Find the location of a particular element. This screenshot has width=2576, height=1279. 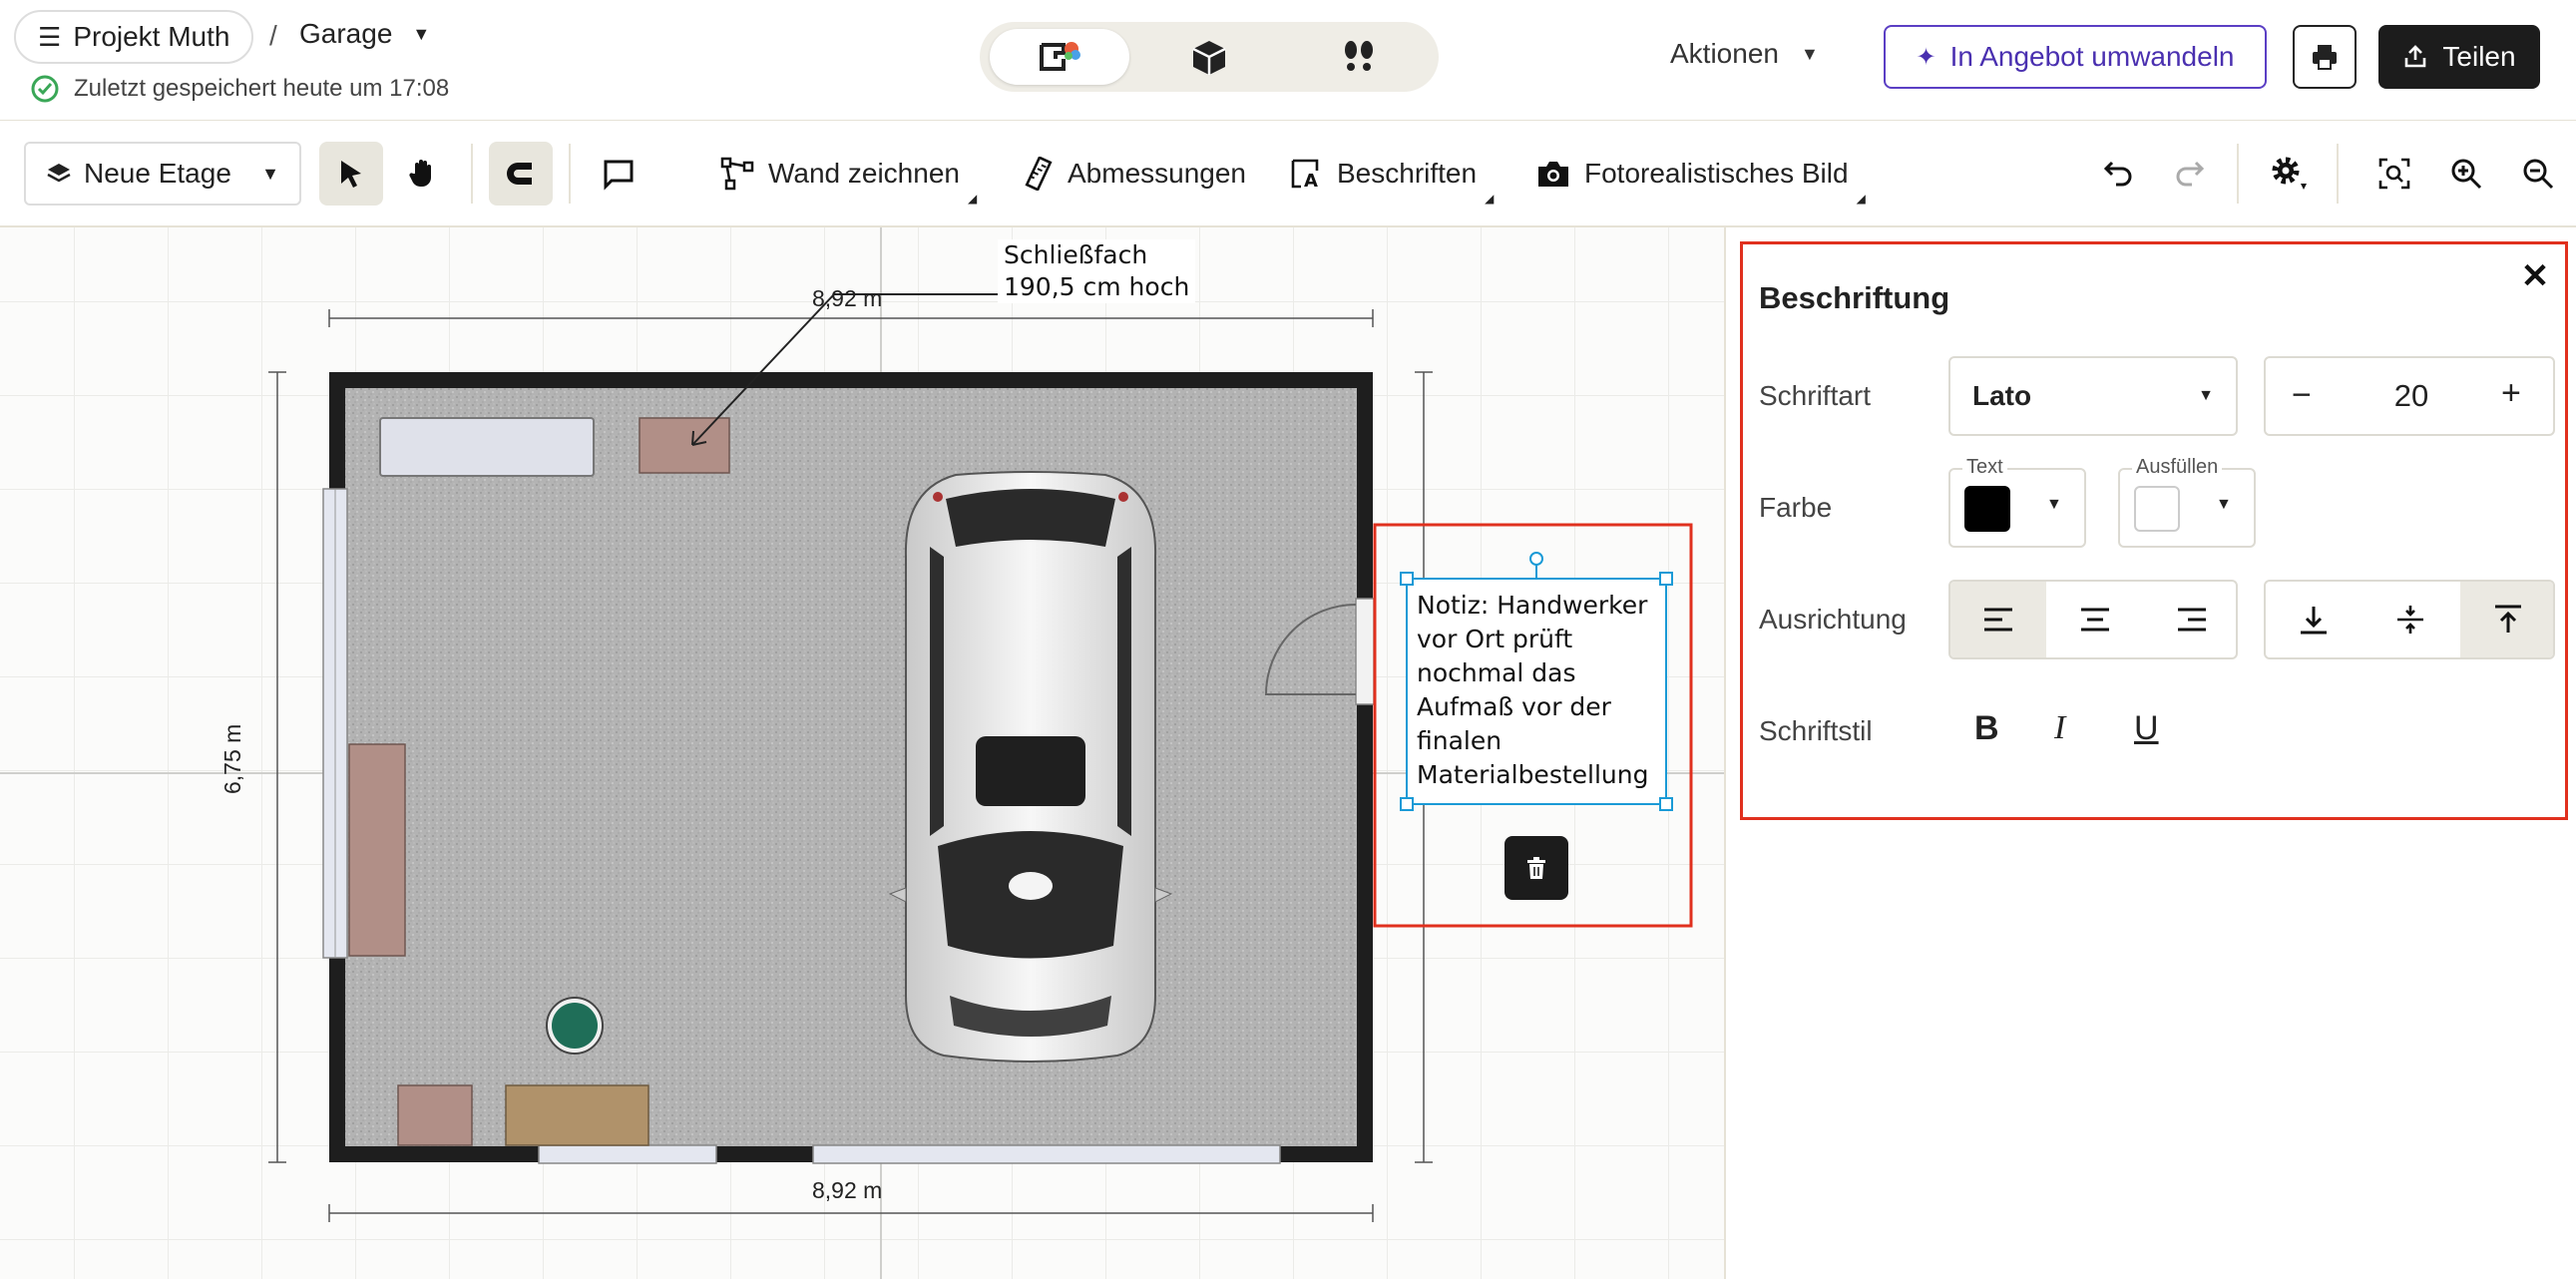

magnet-icon is located at coordinates (519, 174).